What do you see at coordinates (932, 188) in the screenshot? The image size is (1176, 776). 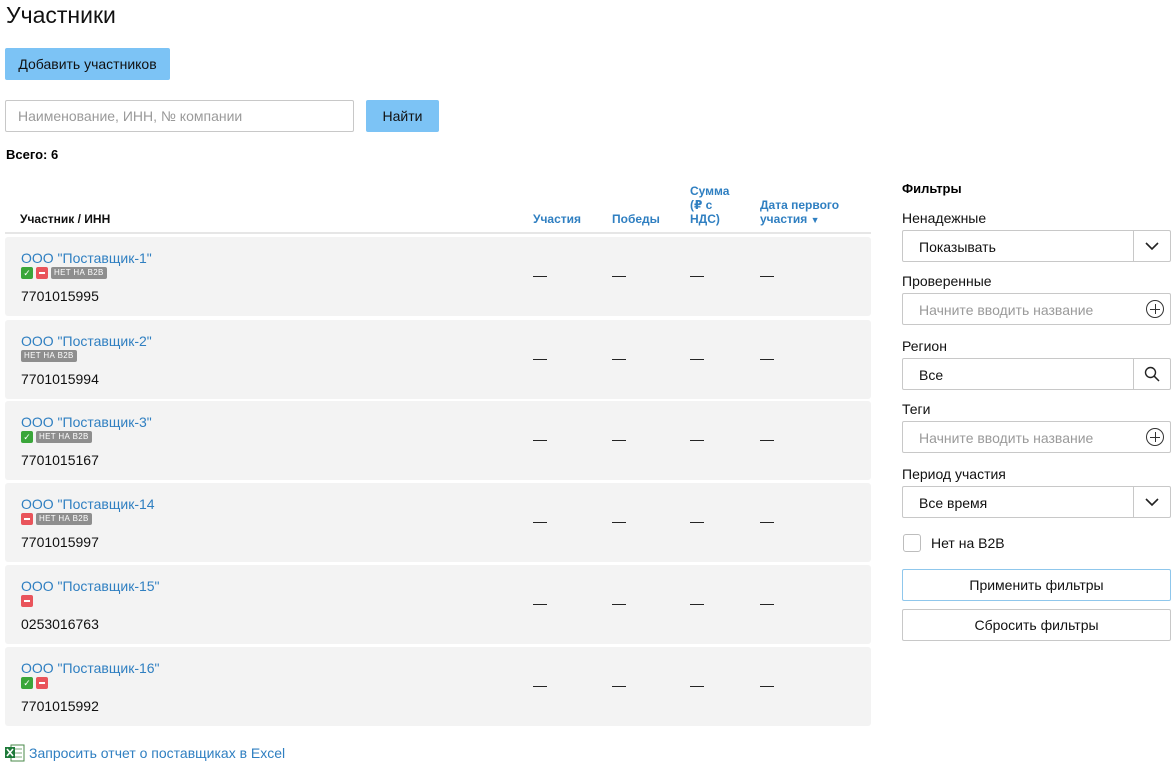 I see `filters-title: Фильтры` at bounding box center [932, 188].